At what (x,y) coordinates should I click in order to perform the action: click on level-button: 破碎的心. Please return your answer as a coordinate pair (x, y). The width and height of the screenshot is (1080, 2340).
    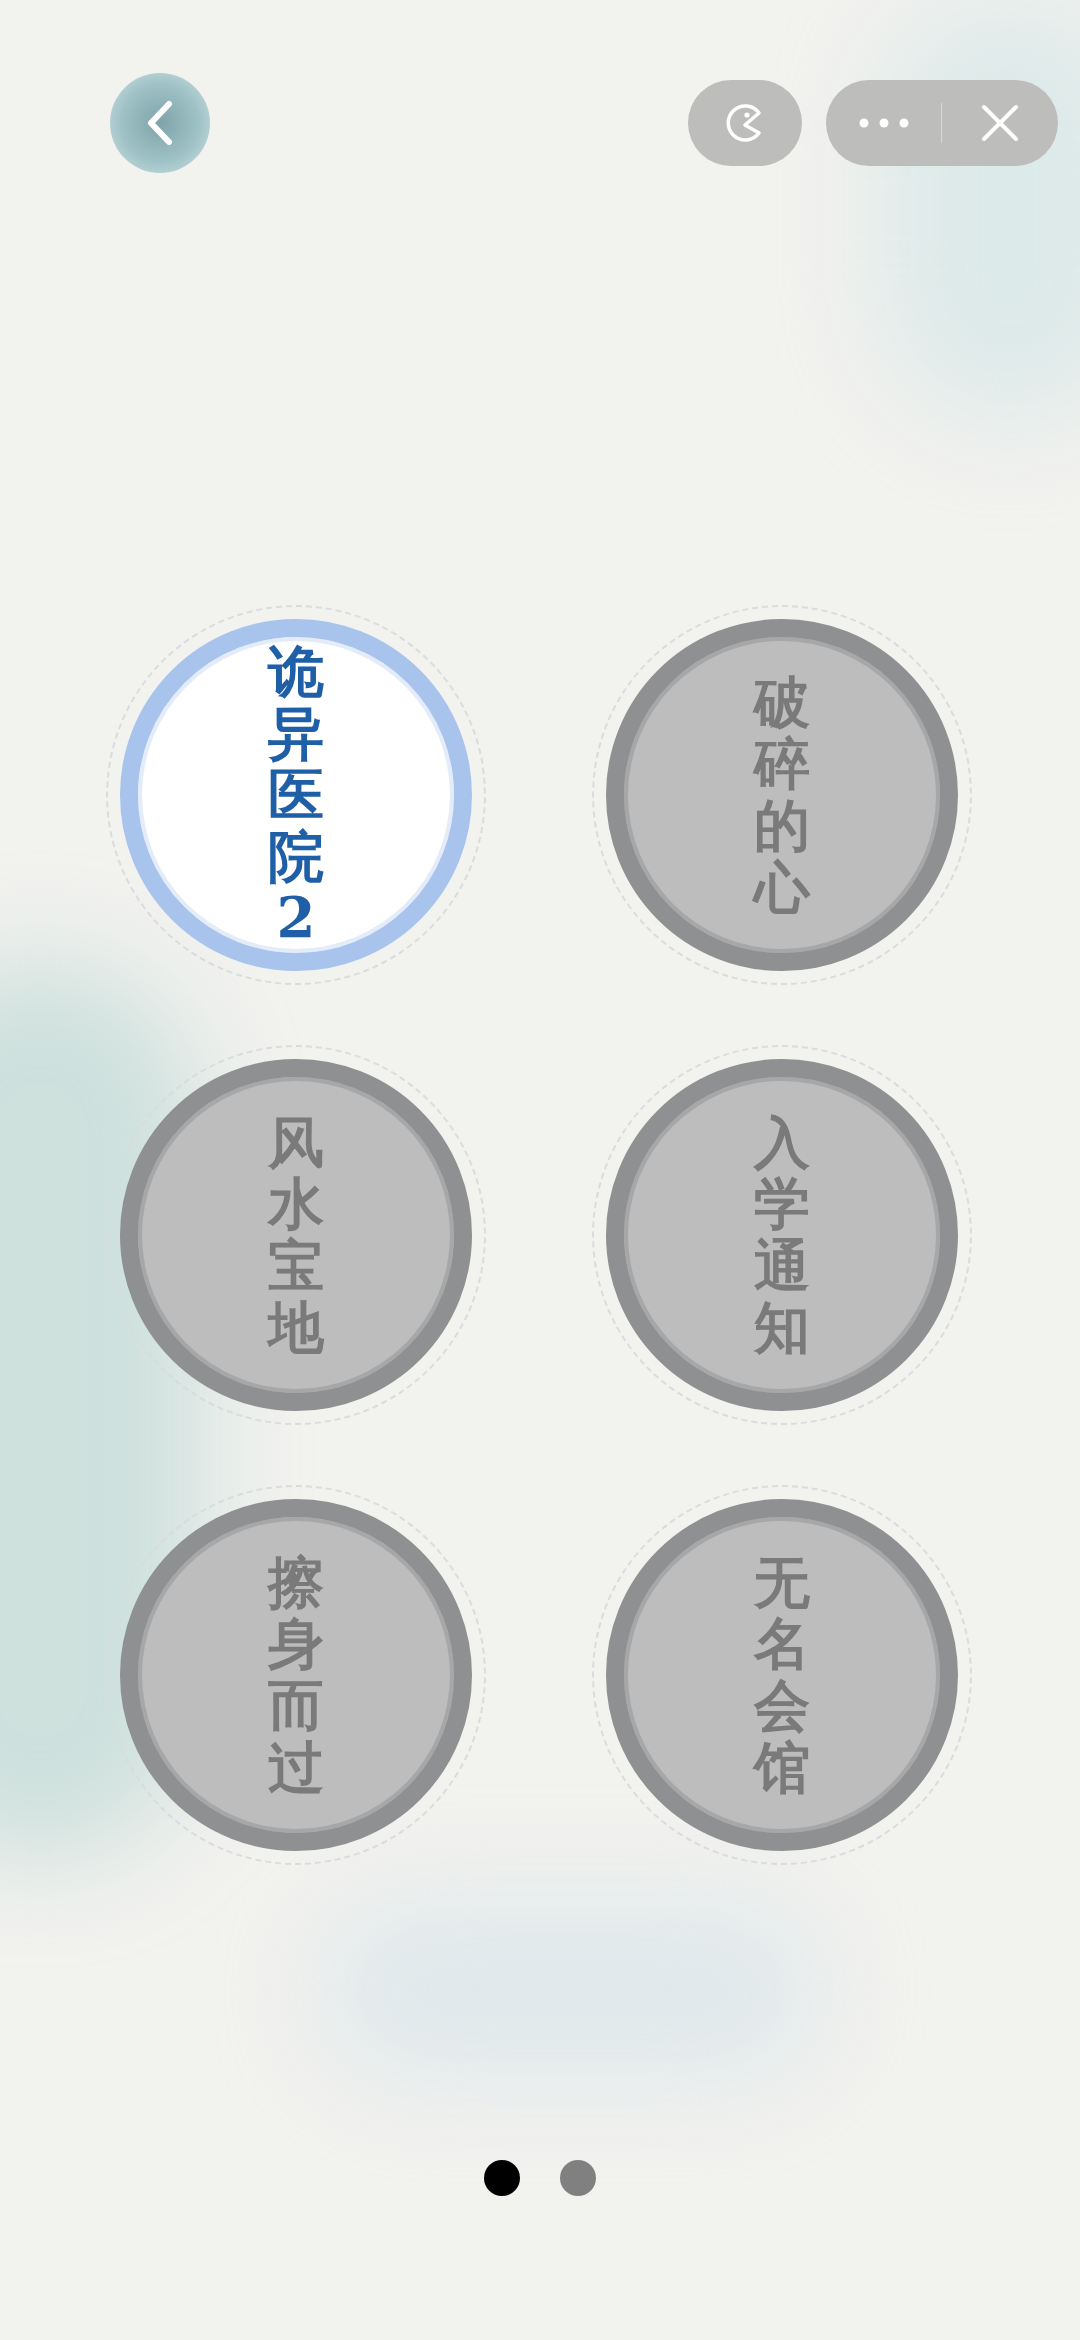
    Looking at the image, I should click on (782, 795).